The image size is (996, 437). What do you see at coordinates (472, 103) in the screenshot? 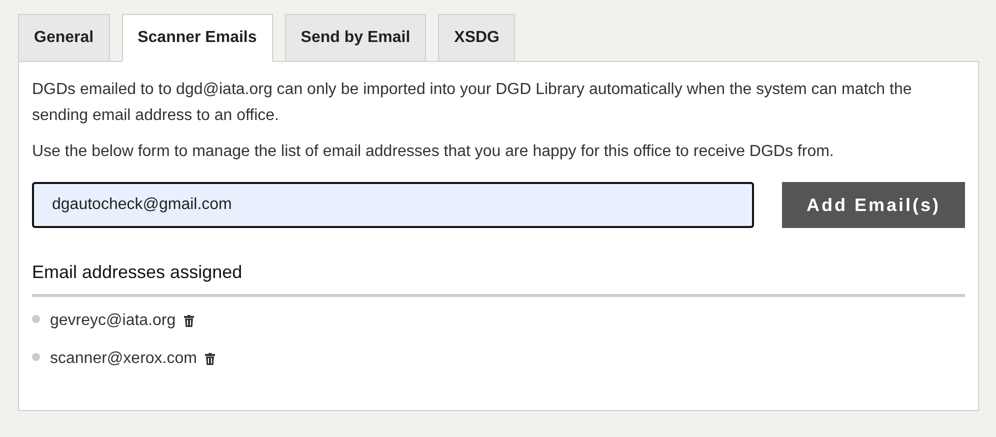
I see `intro-text: DGDs emailed to to dgd@iata.org can only be imported into your DGD Library automatically when the system can match the sending email address to an office.` at bounding box center [472, 103].